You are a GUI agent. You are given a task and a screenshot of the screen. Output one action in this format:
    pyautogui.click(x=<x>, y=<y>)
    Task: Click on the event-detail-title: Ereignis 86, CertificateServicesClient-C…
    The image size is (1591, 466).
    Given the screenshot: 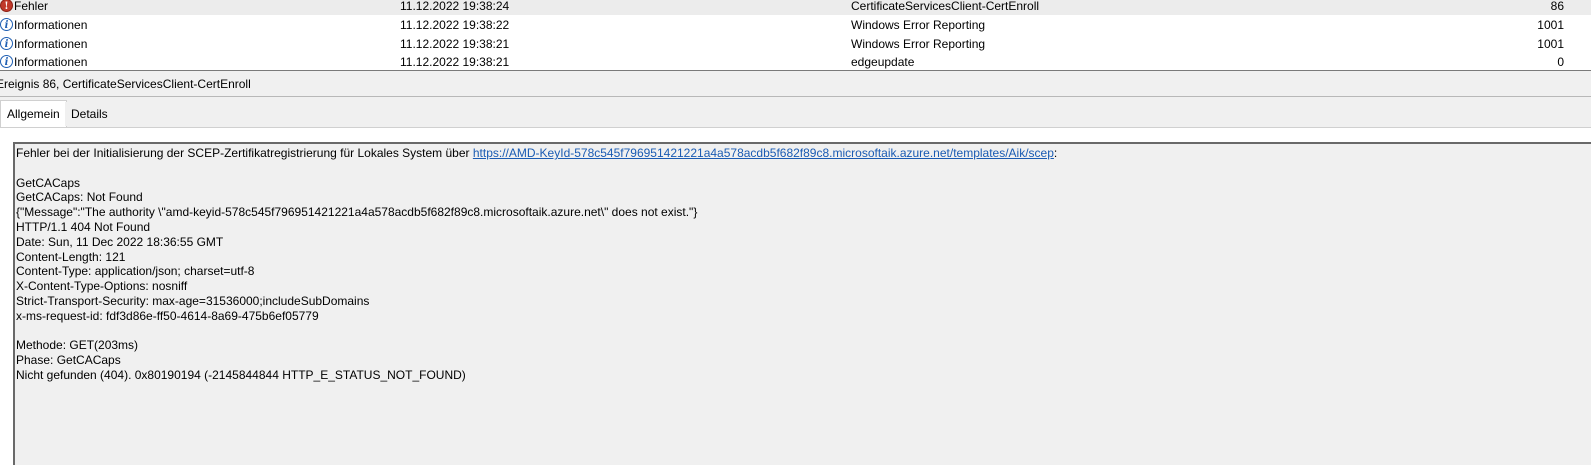 What is the action you would take?
    pyautogui.click(x=125, y=84)
    